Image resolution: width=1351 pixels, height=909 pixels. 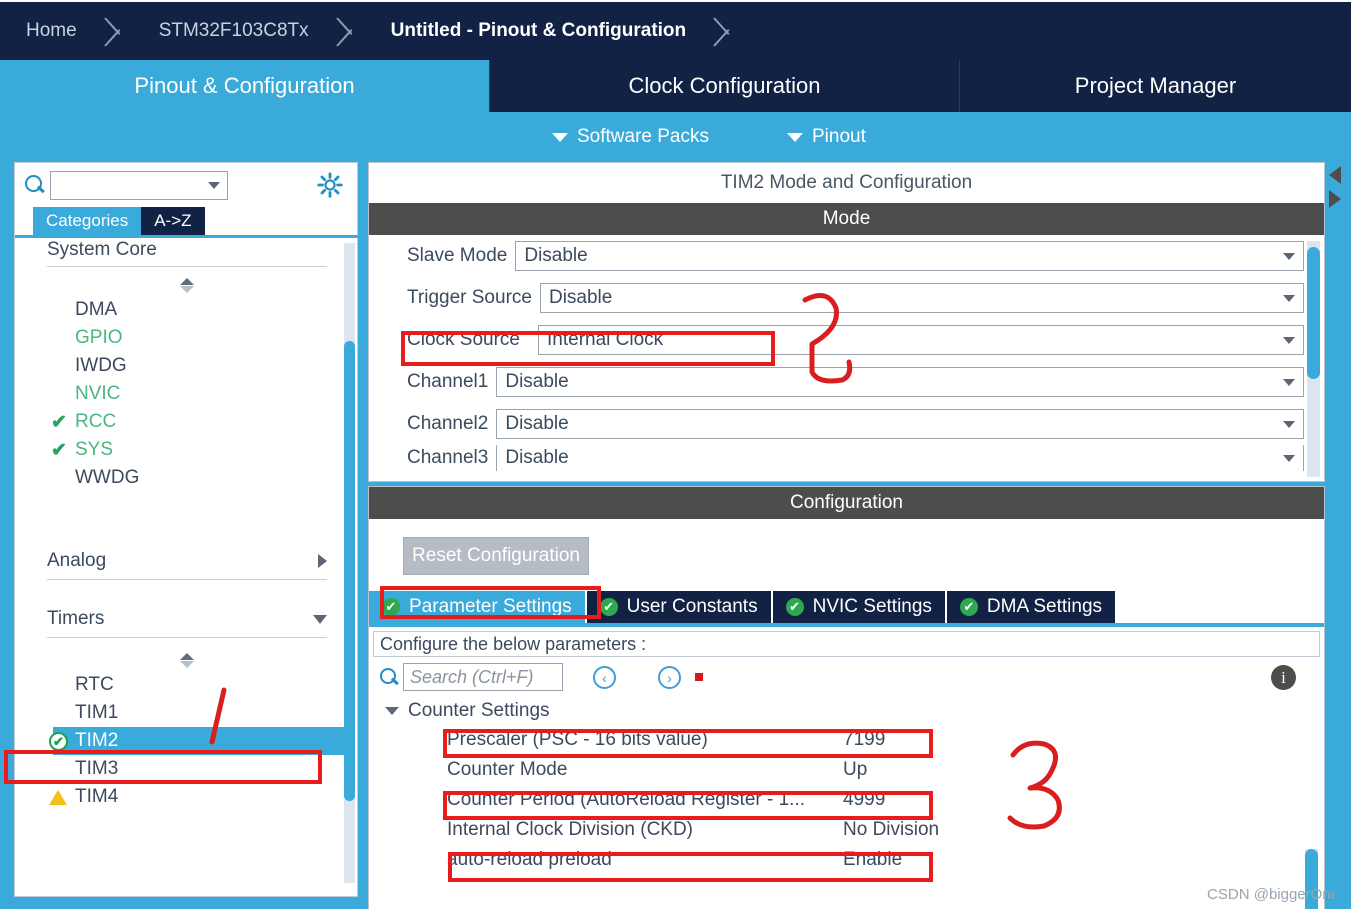 What do you see at coordinates (1273, 894) in the screenshot?
I see `watermark: CSDN @biggerOne` at bounding box center [1273, 894].